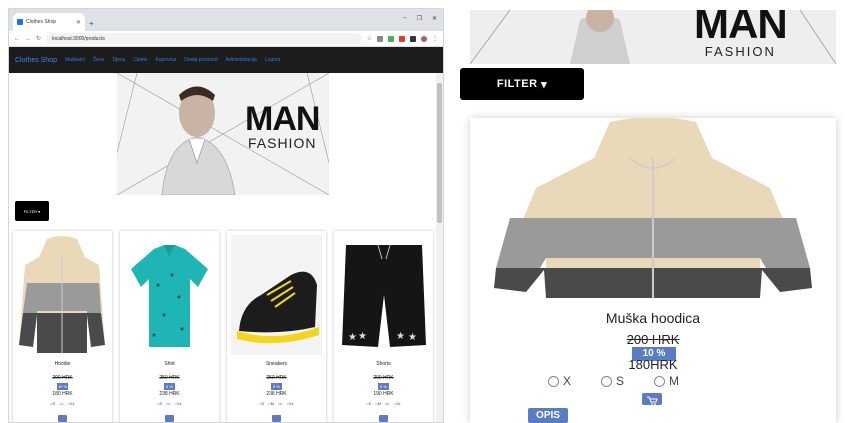  What do you see at coordinates (424, 38) in the screenshot?
I see `avatar` at bounding box center [424, 38].